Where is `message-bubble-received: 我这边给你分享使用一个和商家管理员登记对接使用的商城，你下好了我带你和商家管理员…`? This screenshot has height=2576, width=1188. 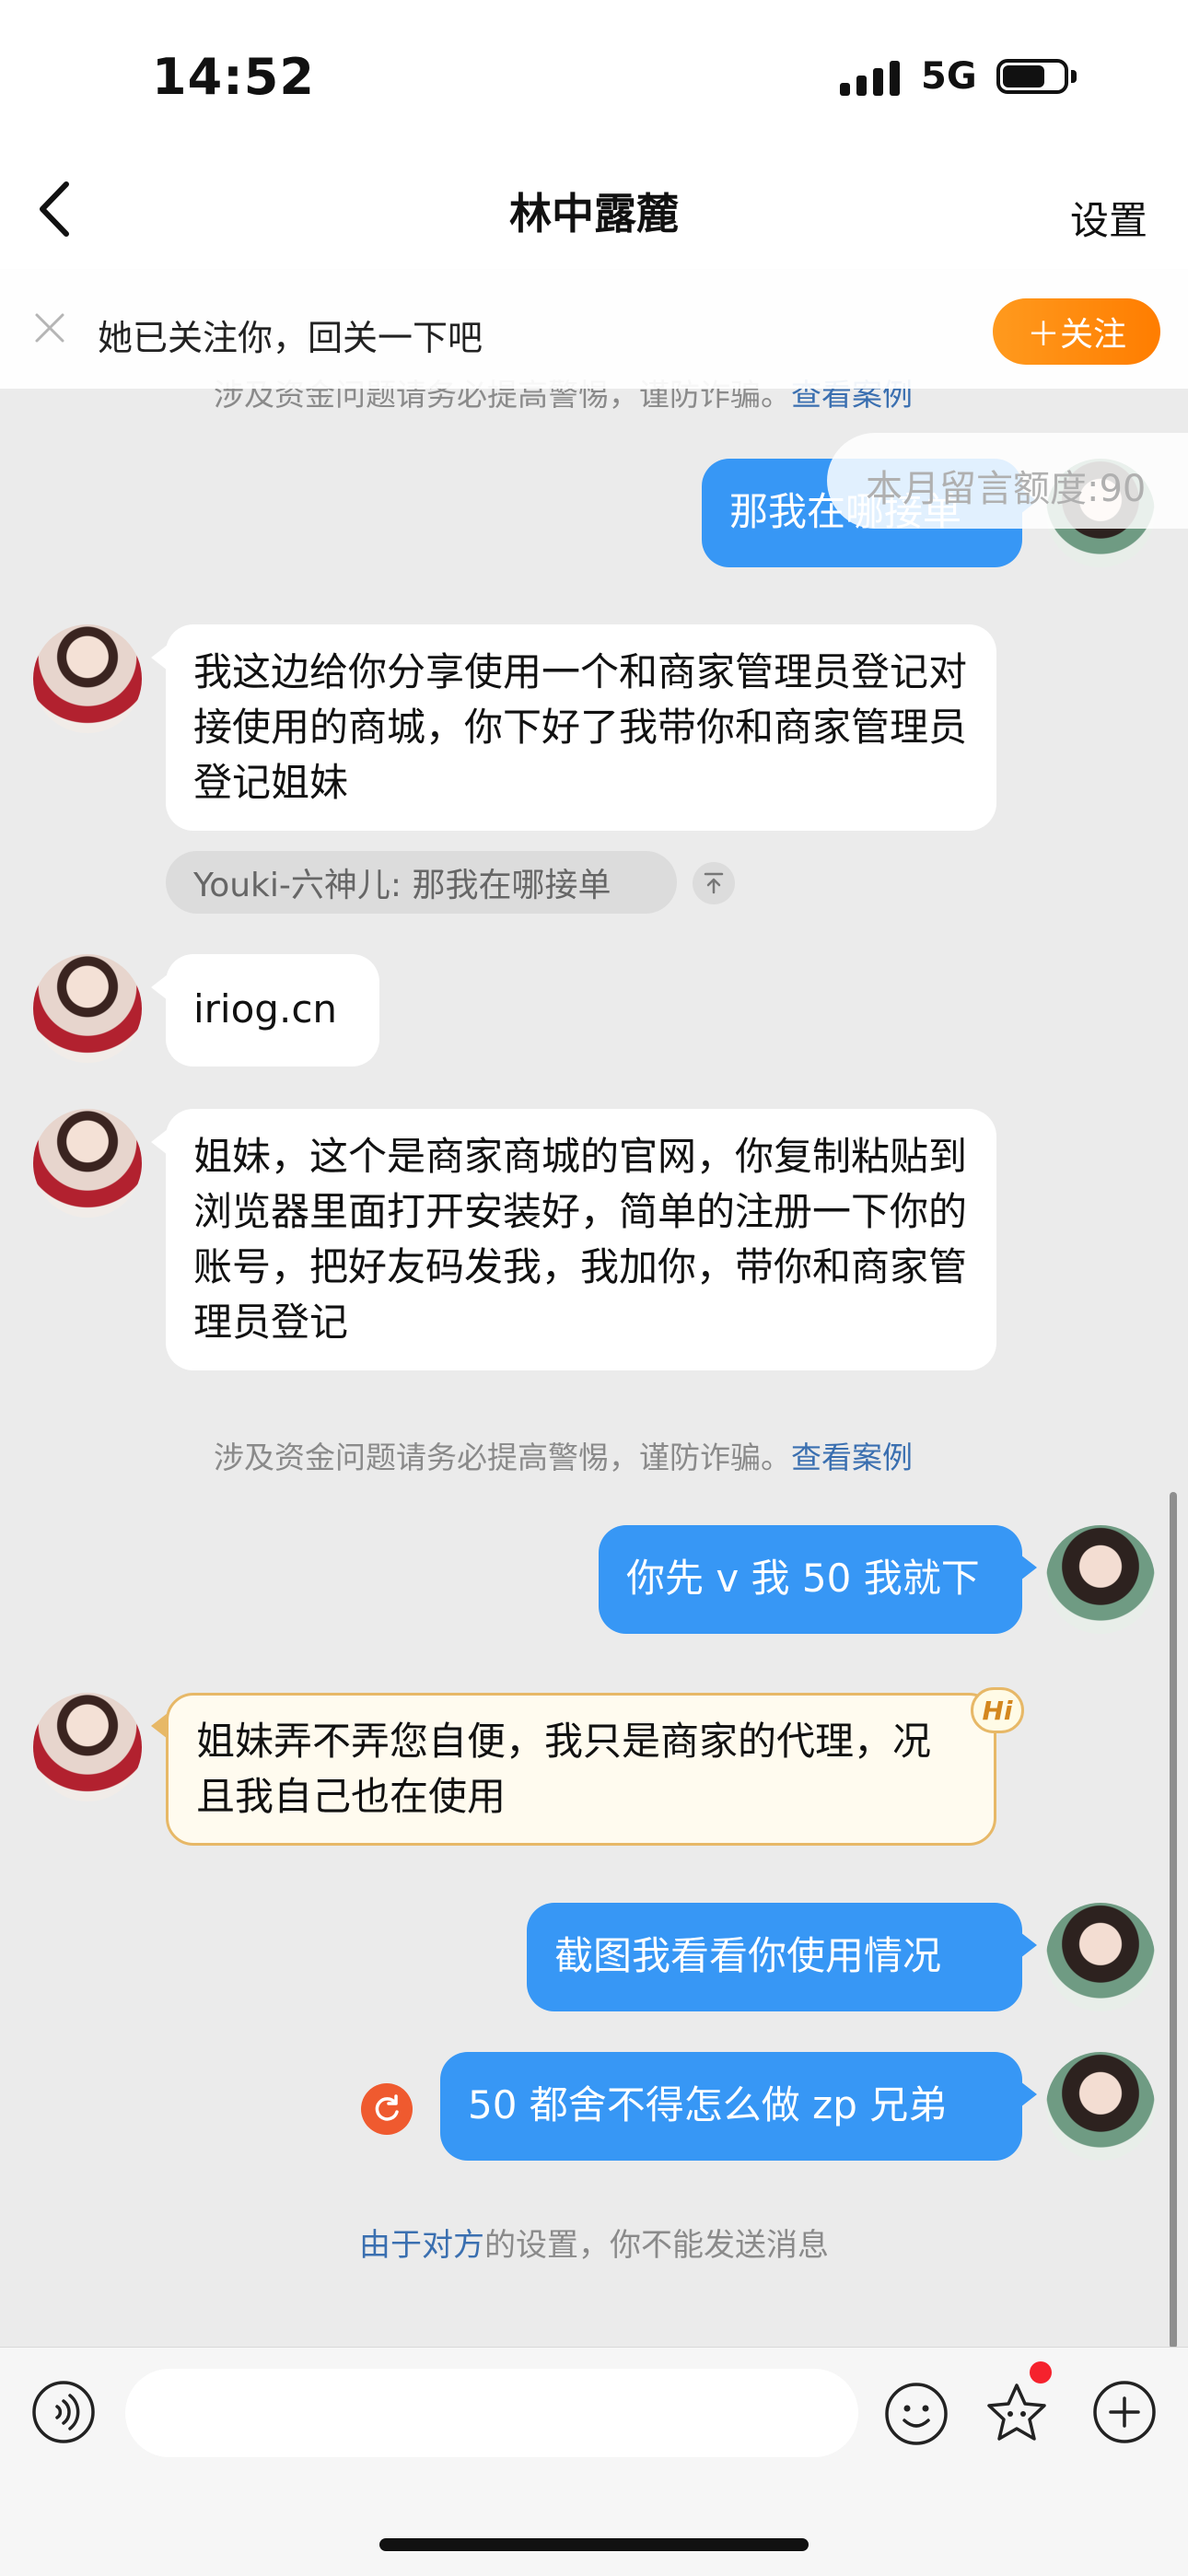
message-bubble-received: 我这边给你分享使用一个和商家管理员登记对接使用的商城，你下好了我带你和商家管理员… is located at coordinates (581, 727).